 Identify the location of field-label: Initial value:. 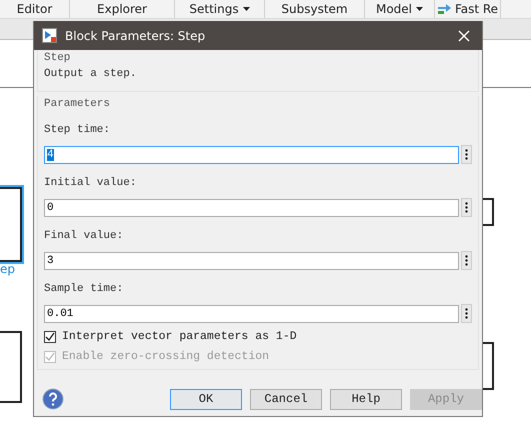
(91, 183).